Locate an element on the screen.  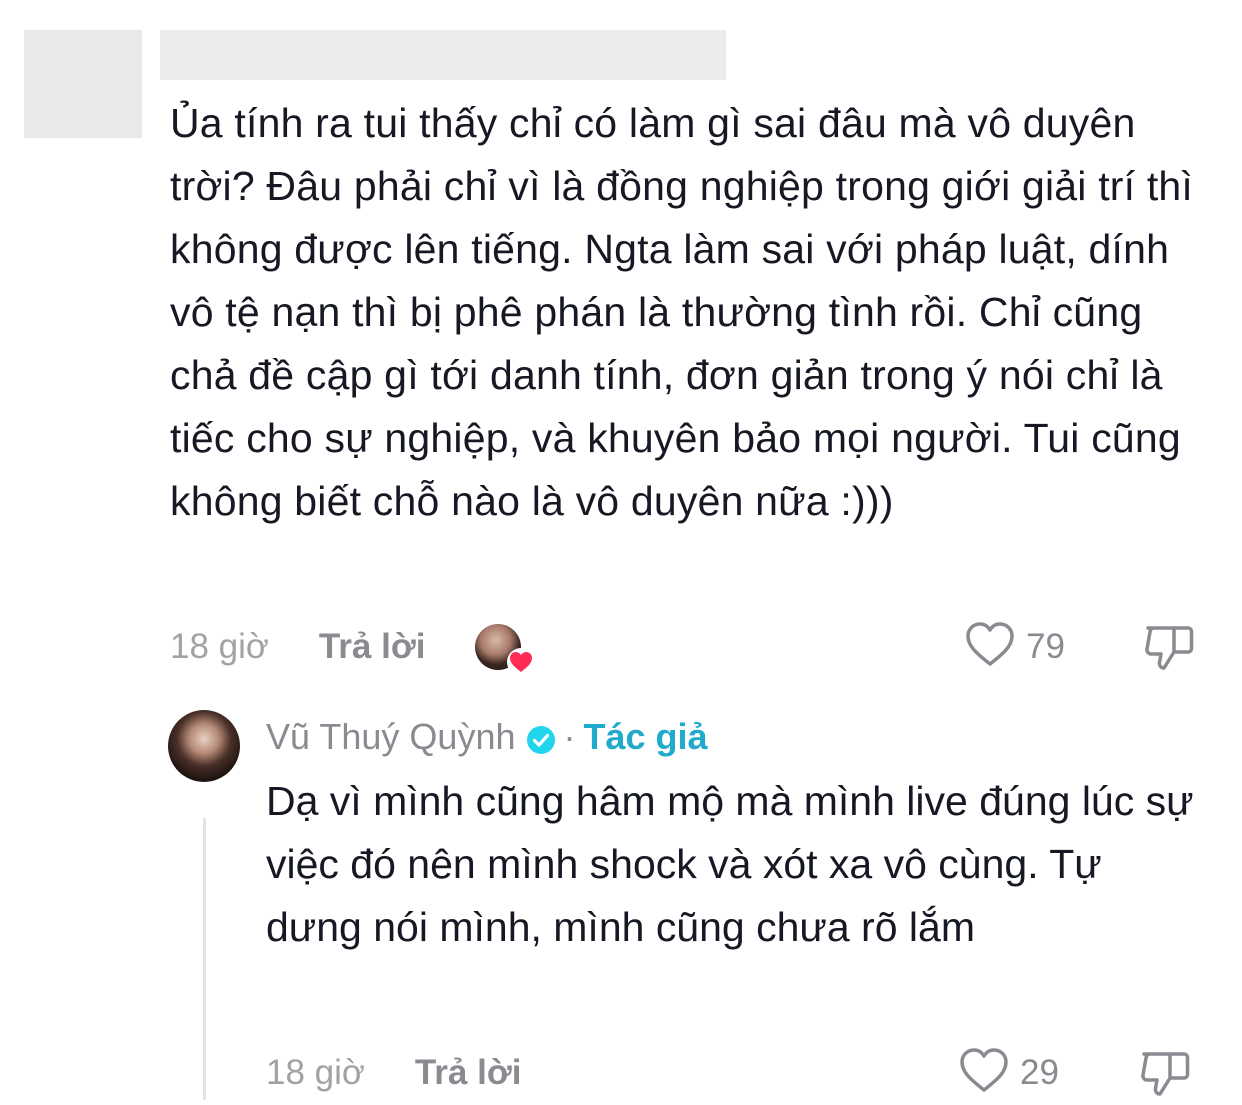
reply-meta-row: 18 giờ Trả lời is located at coordinates (393, 1073).